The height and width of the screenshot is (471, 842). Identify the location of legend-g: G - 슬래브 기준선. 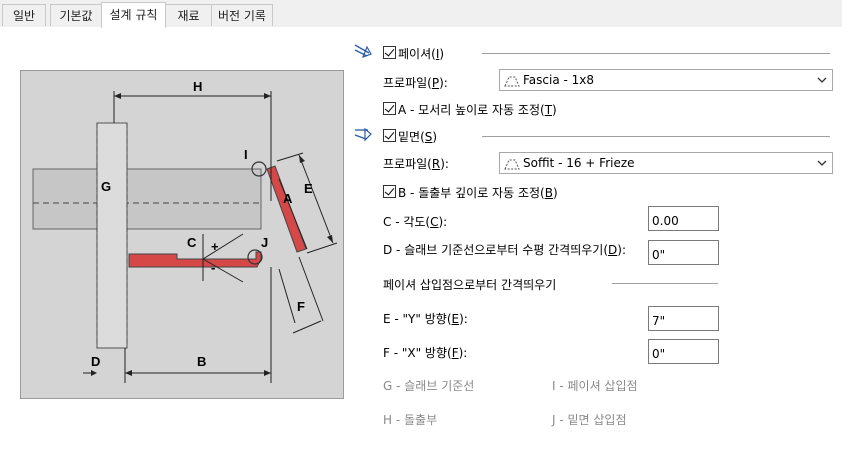
(429, 386).